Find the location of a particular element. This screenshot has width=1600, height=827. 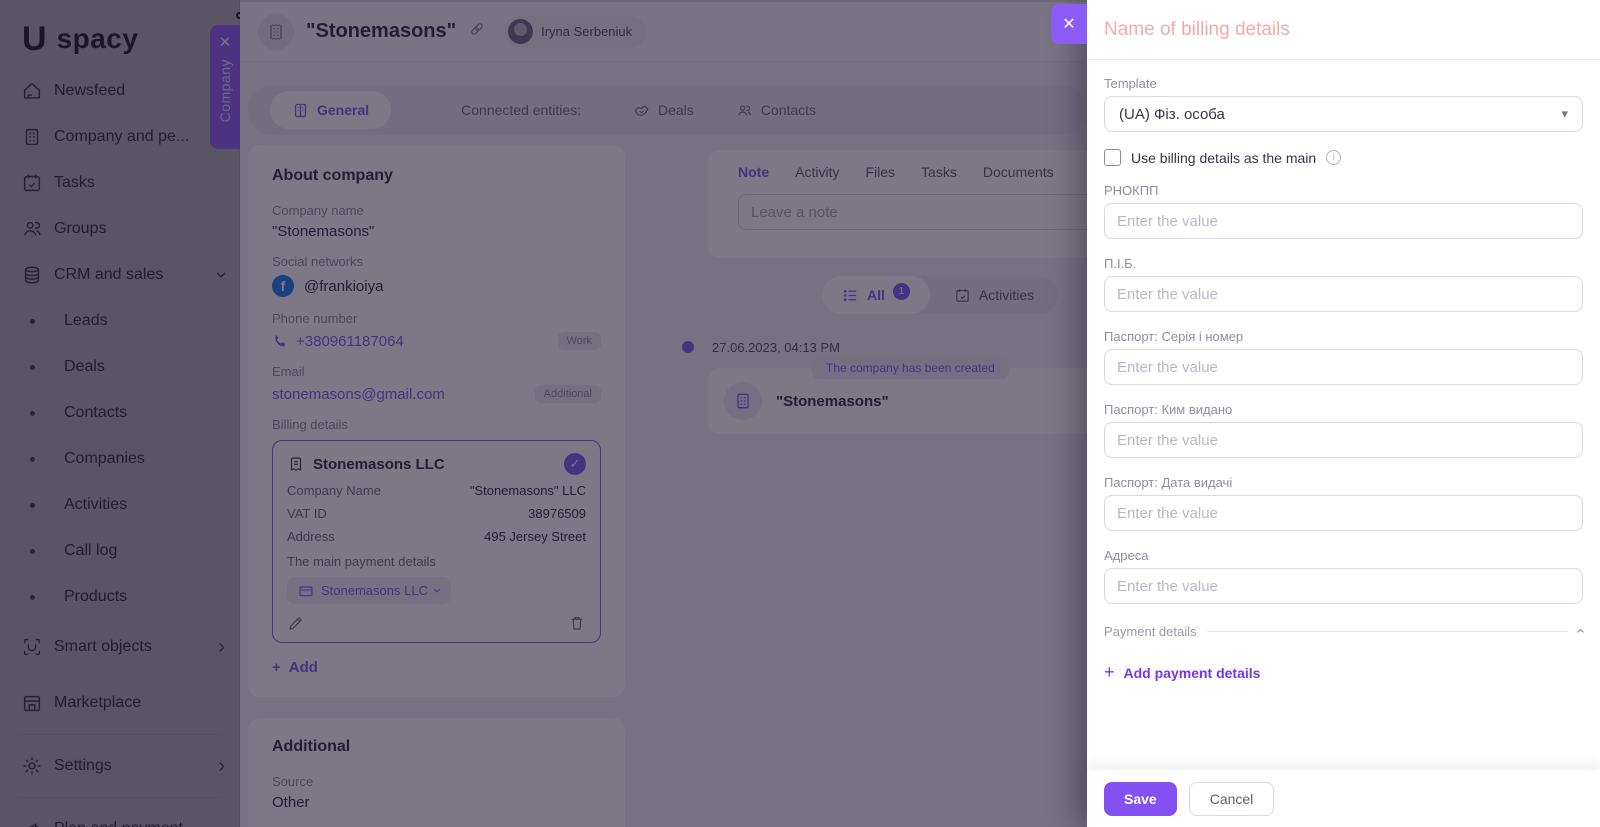

caret-down-icon: ▾ is located at coordinates (1564, 113).